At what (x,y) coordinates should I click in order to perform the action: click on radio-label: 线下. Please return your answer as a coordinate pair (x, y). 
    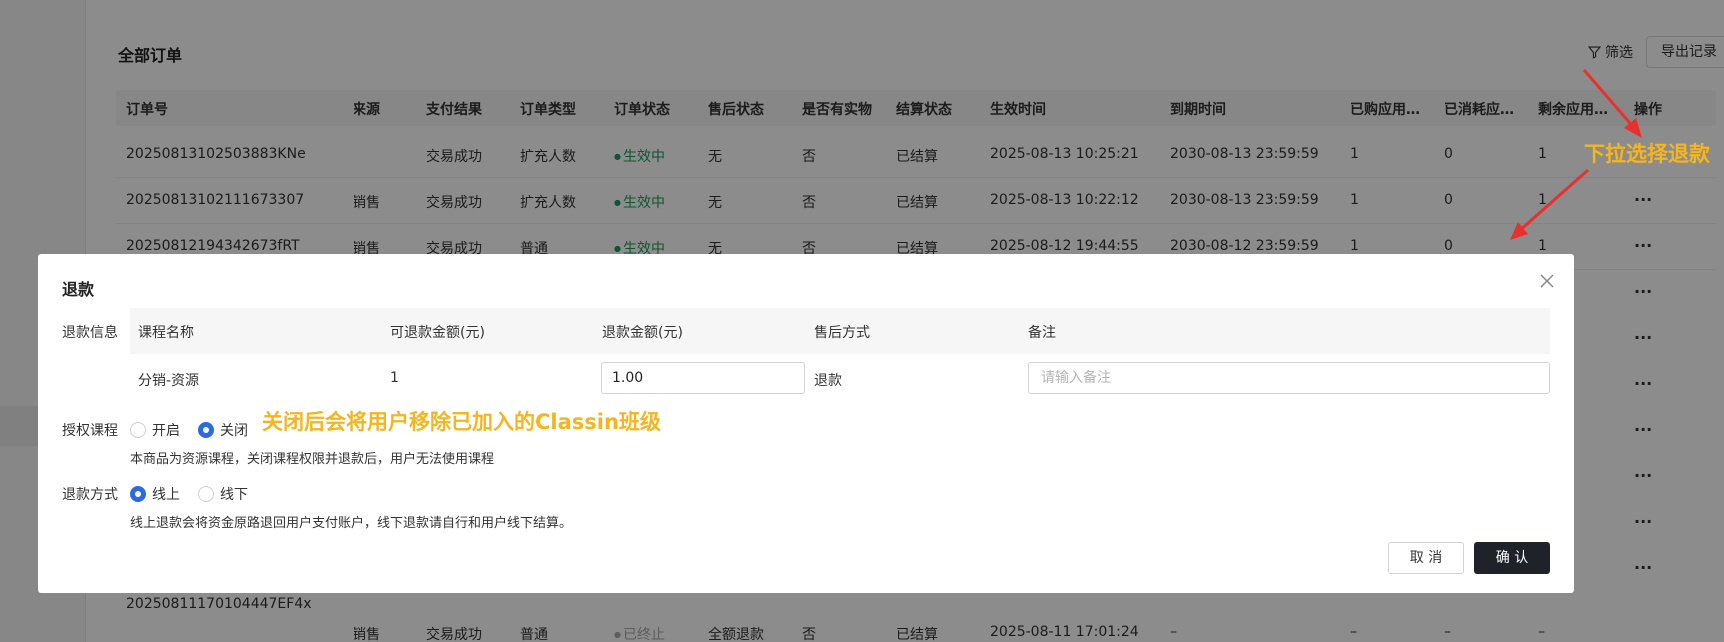
    Looking at the image, I should click on (234, 495).